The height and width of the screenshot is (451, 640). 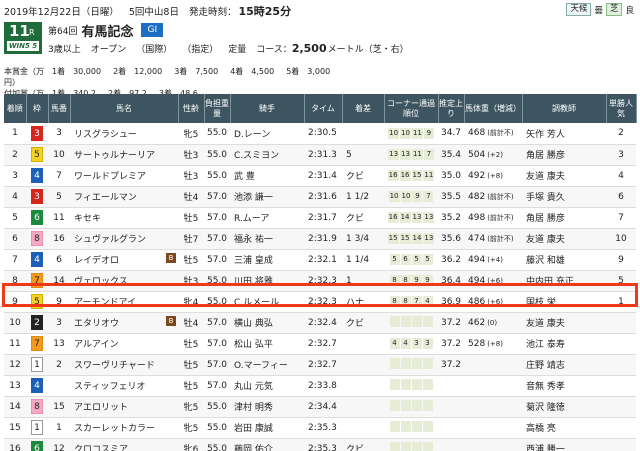 I want to click on table-row: 16 6 12 クロコスミア 牝6 55.0 藤岡 佑介 2:35.3 クビ 西浦 勝一, so click(x=320, y=444).